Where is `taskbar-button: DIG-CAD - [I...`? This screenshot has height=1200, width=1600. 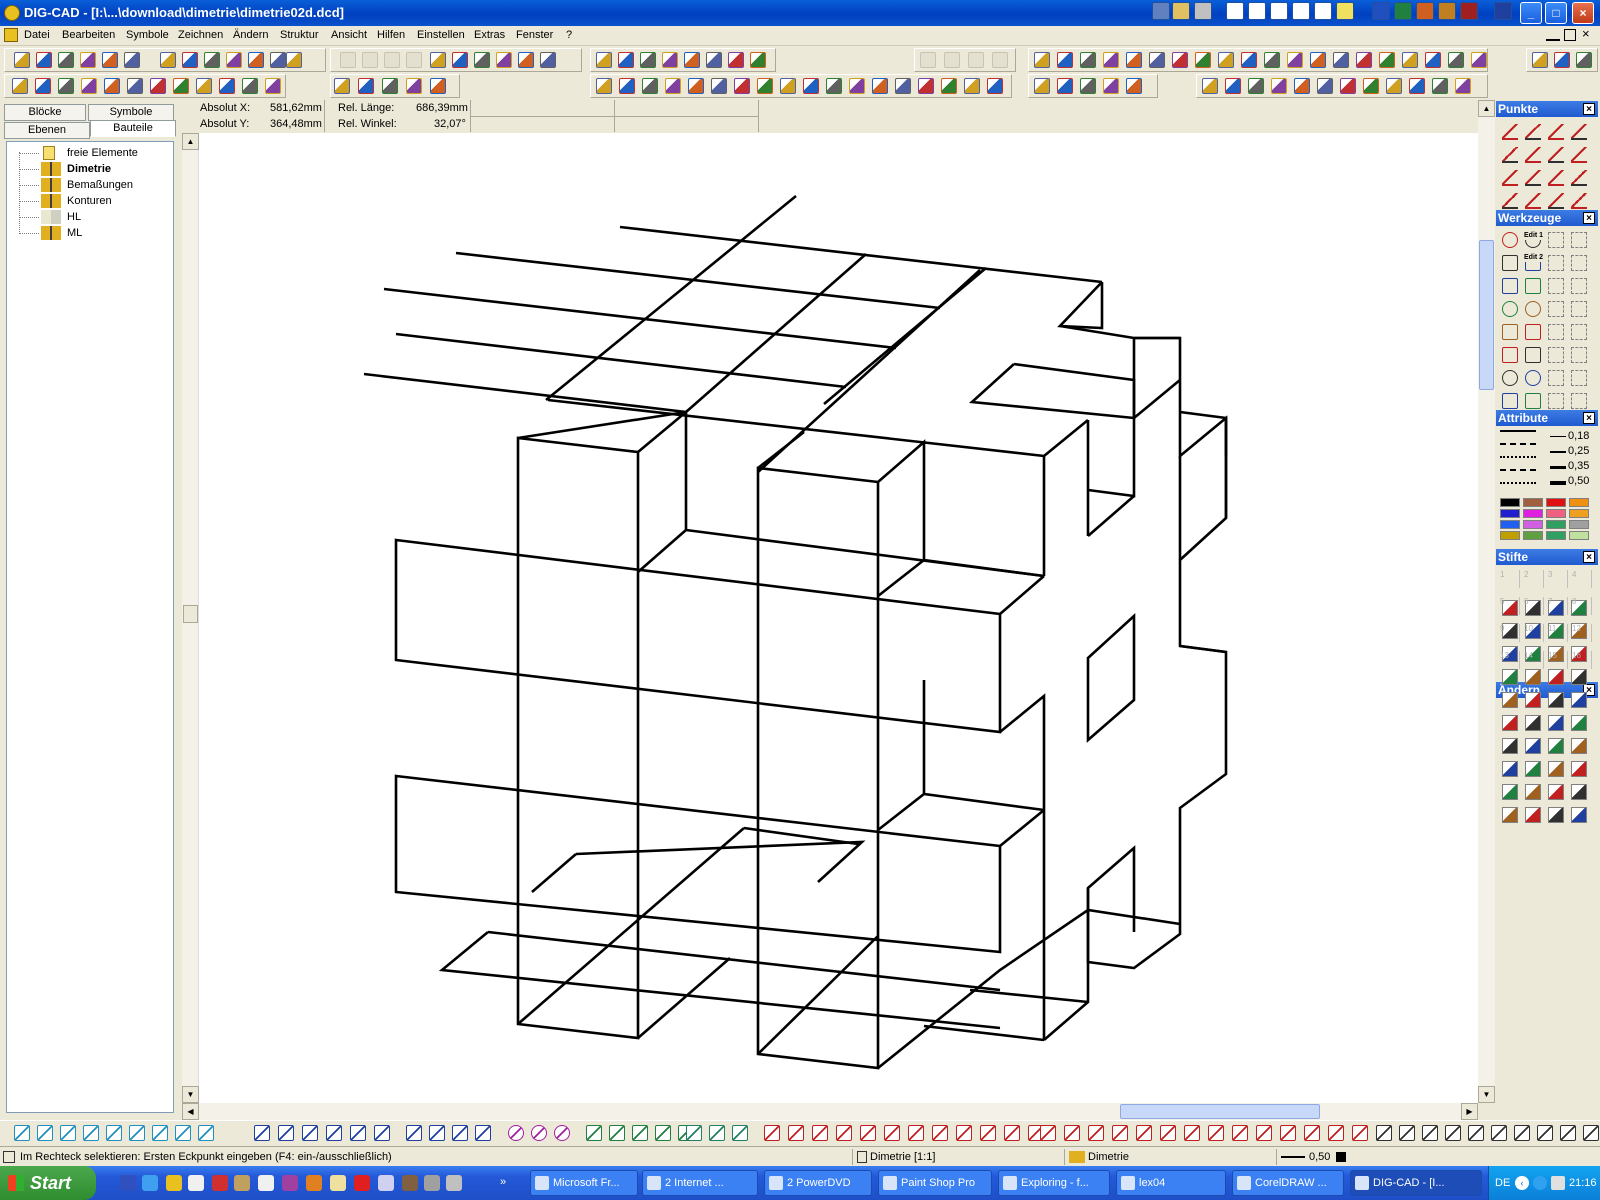
taskbar-button: DIG-CAD - [I... is located at coordinates (1416, 1183).